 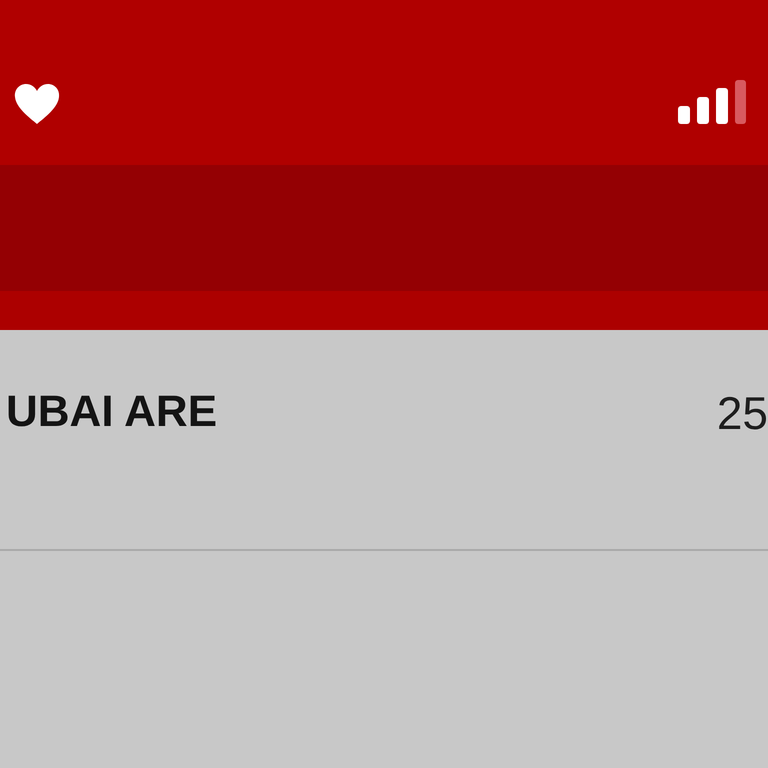 I want to click on row-value: 25, so click(x=742, y=413).